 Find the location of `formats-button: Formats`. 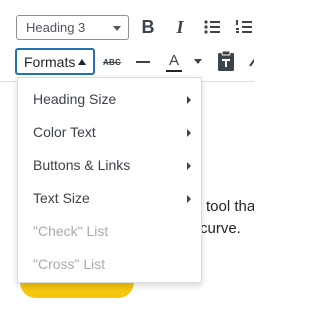

formats-button: Formats is located at coordinates (55, 61).